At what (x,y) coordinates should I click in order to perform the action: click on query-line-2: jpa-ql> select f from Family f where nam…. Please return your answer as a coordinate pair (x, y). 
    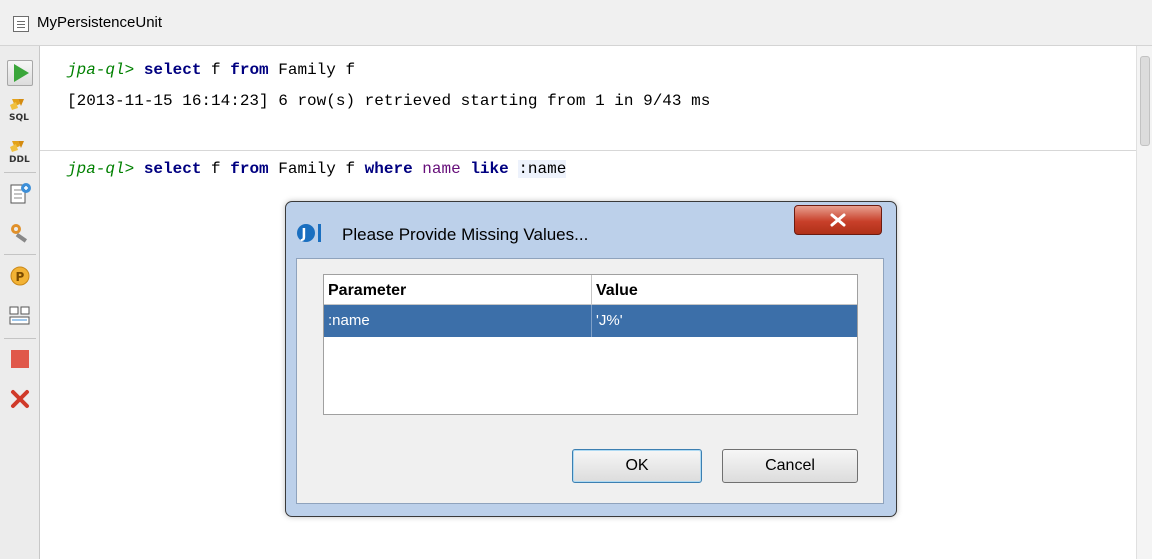
    Looking at the image, I should click on (317, 169).